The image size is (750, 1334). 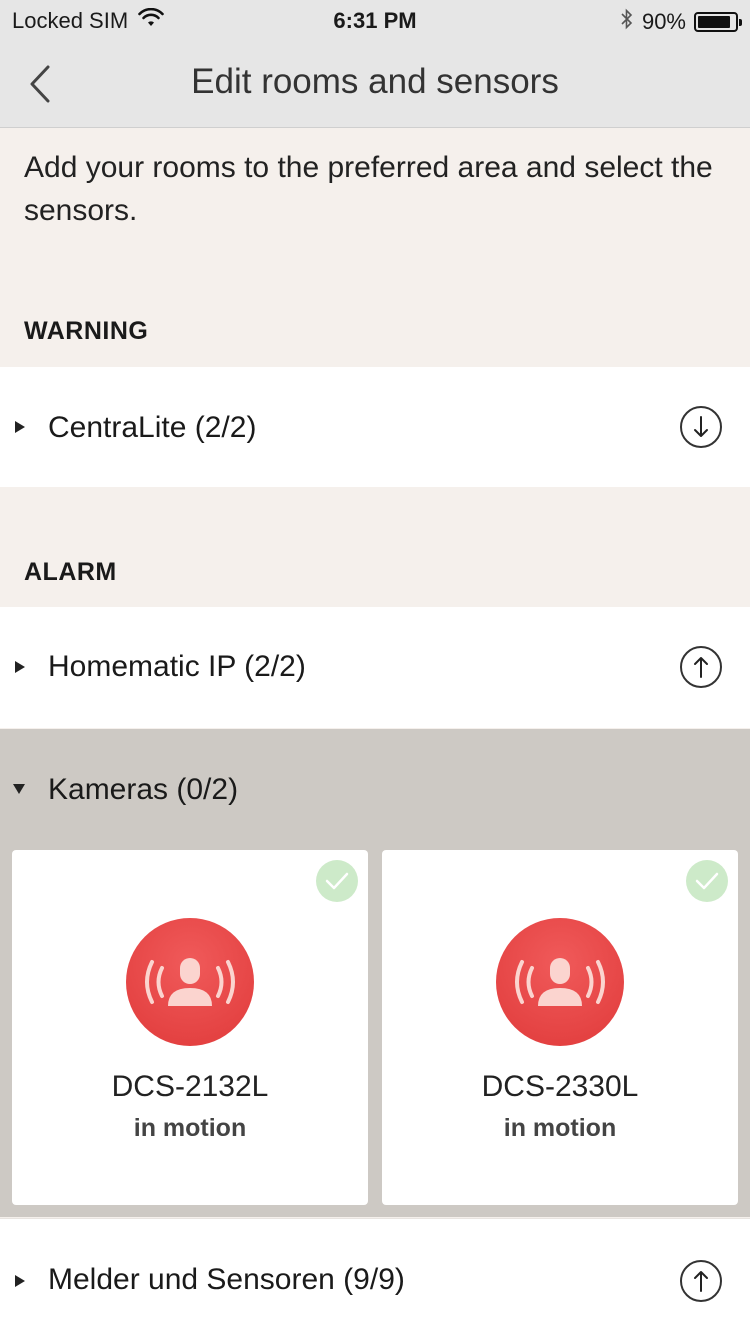 I want to click on battery-level, so click(x=714, y=22).